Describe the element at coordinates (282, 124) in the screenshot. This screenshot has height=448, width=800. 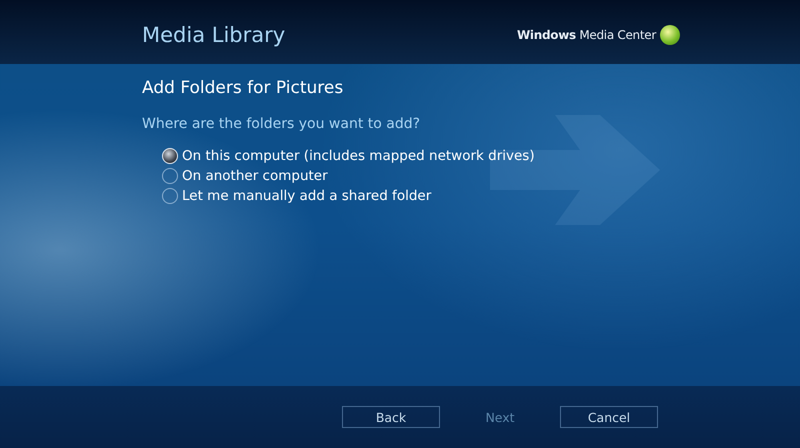
I see `question-text: Where are the folders you want to add?` at that location.